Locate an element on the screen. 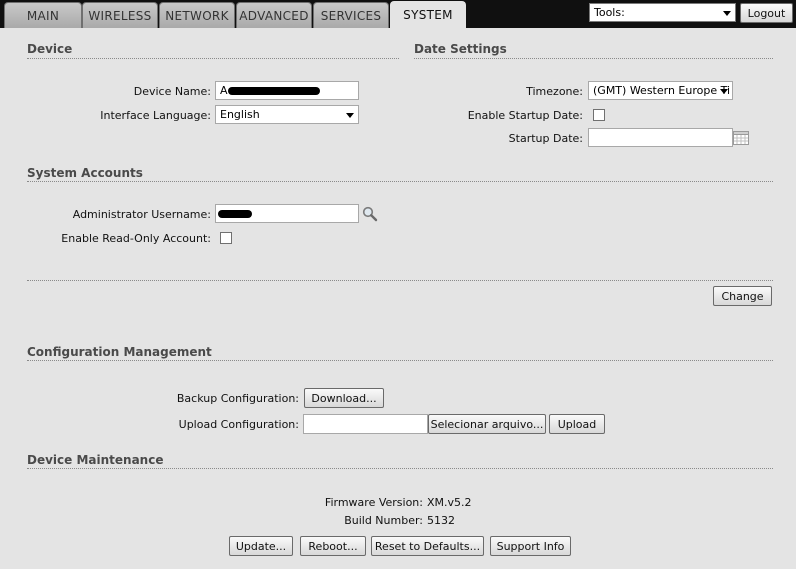 The height and width of the screenshot is (569, 796). timezone-select: (GMT) Western Europe Ti is located at coordinates (660, 90).